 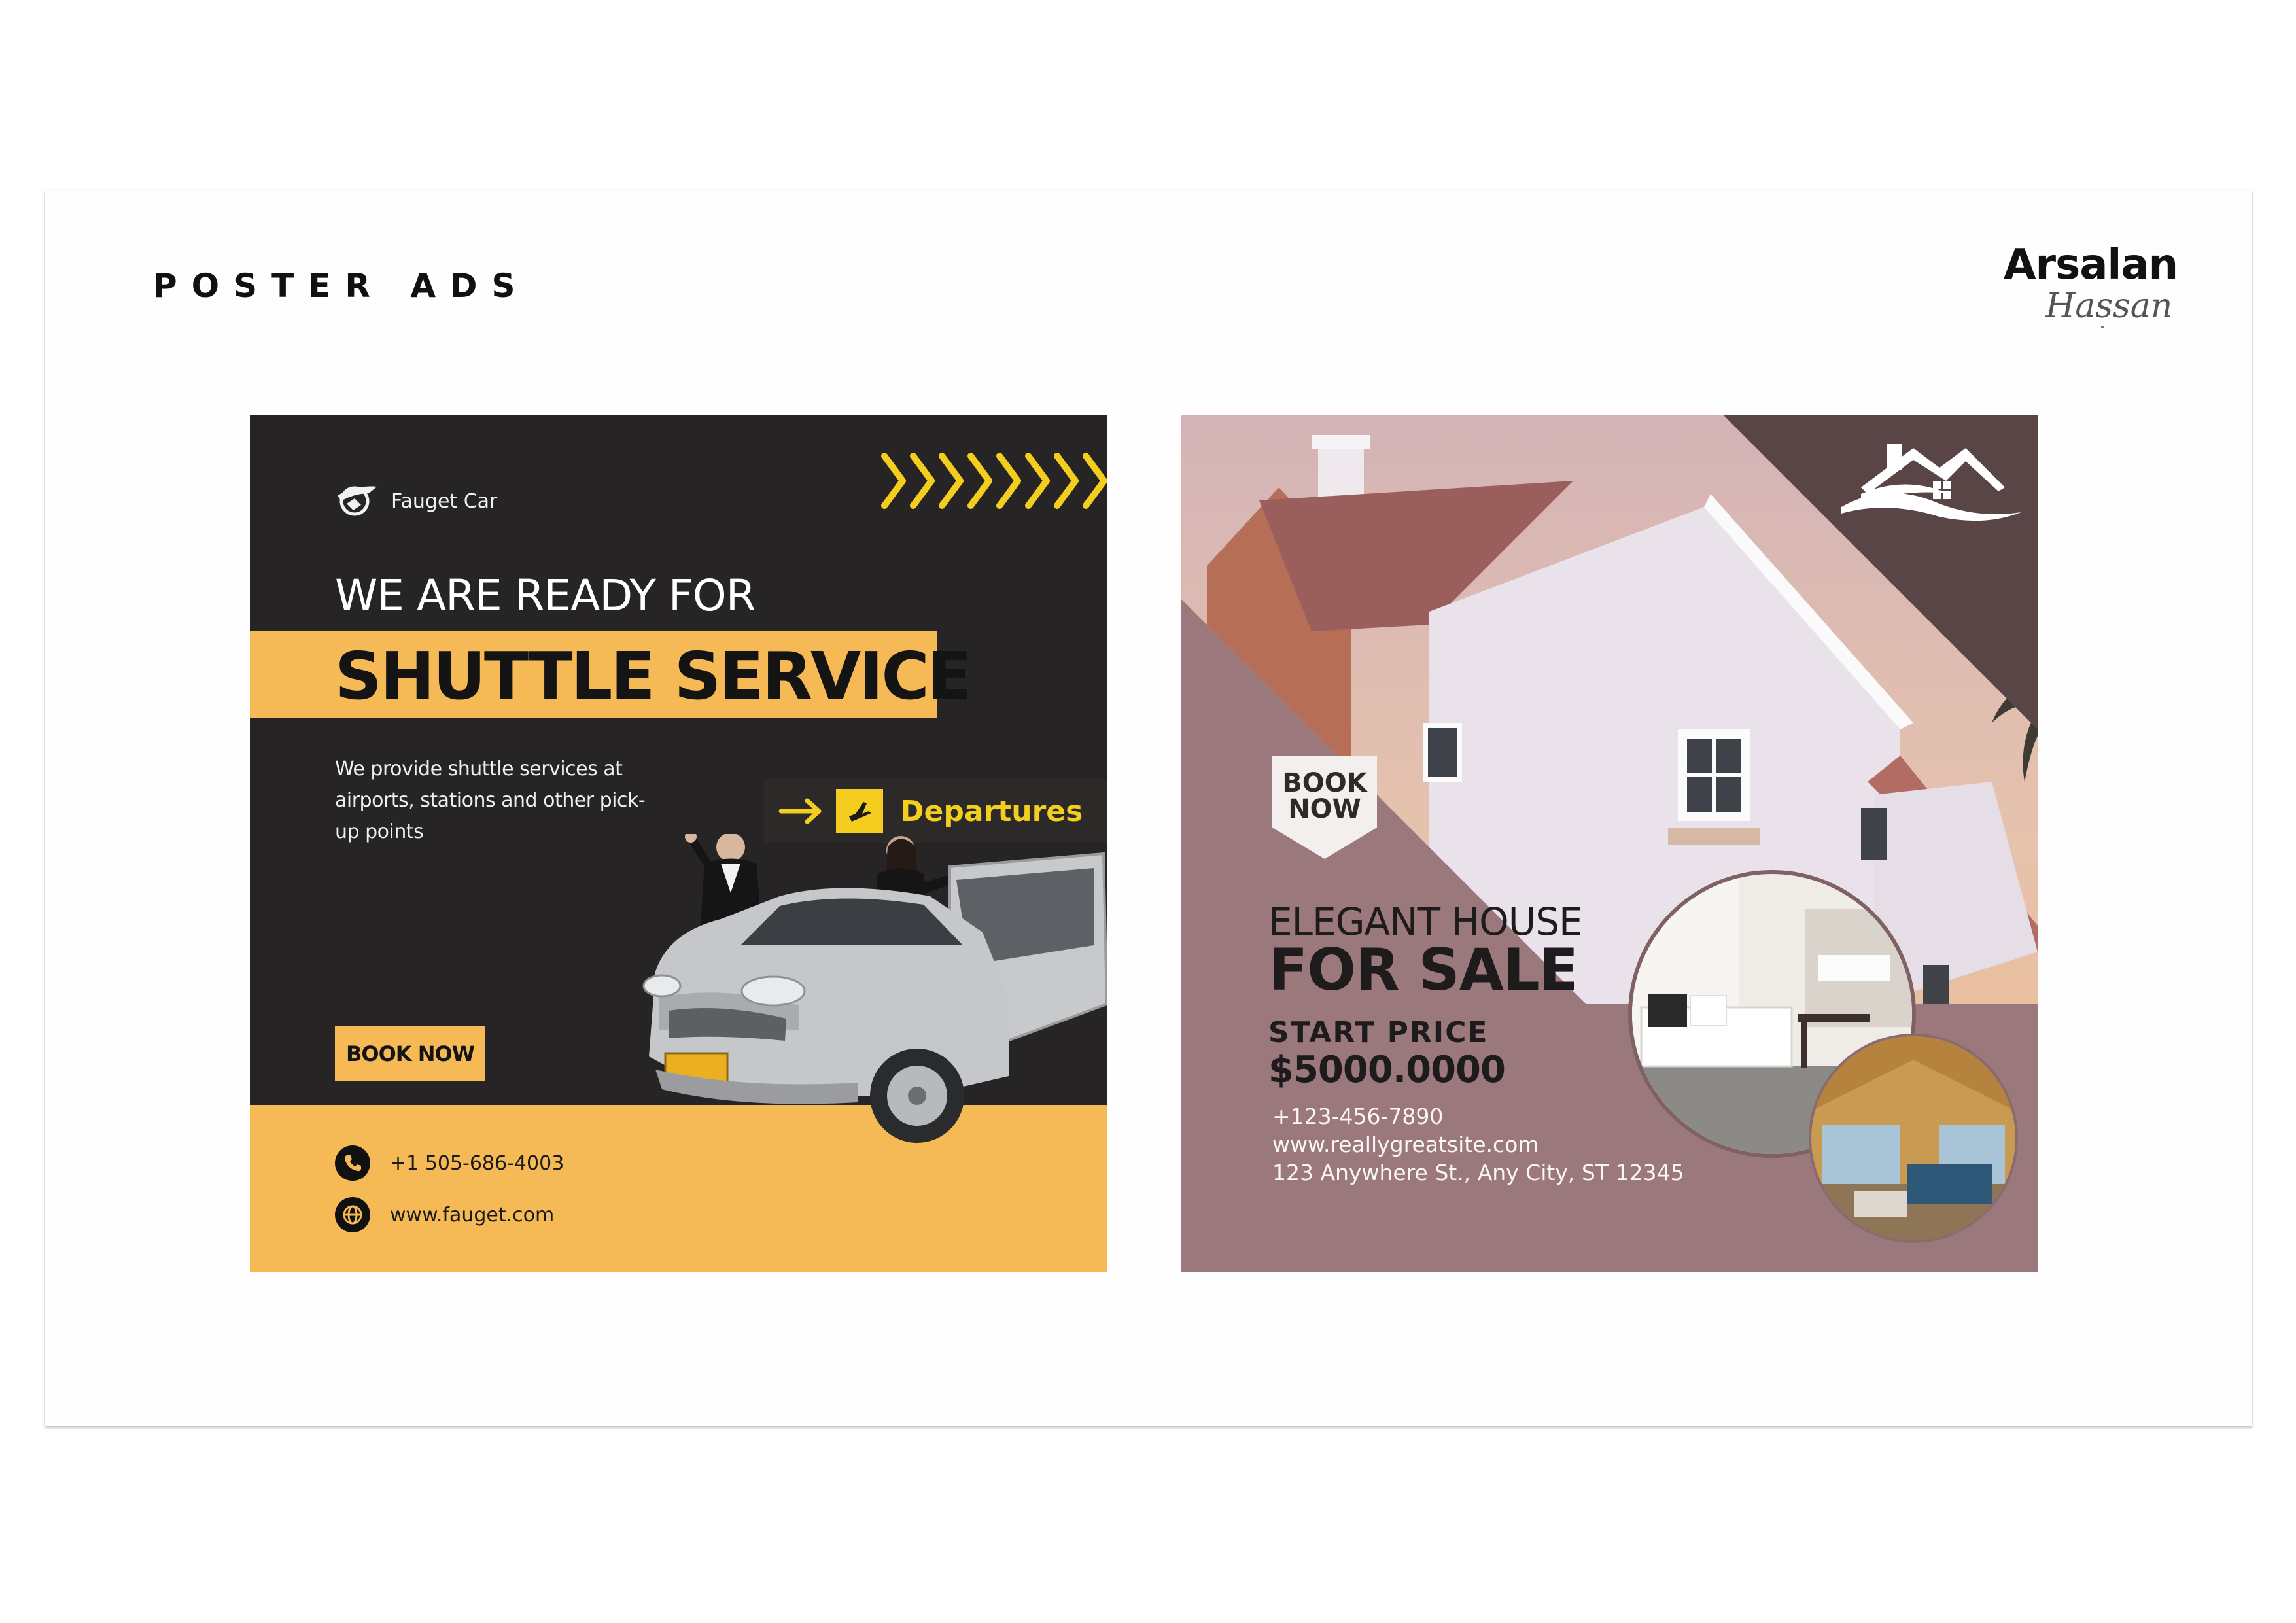 What do you see at coordinates (1405, 1144) in the screenshot?
I see `website-url: www.reallygreatsite.com` at bounding box center [1405, 1144].